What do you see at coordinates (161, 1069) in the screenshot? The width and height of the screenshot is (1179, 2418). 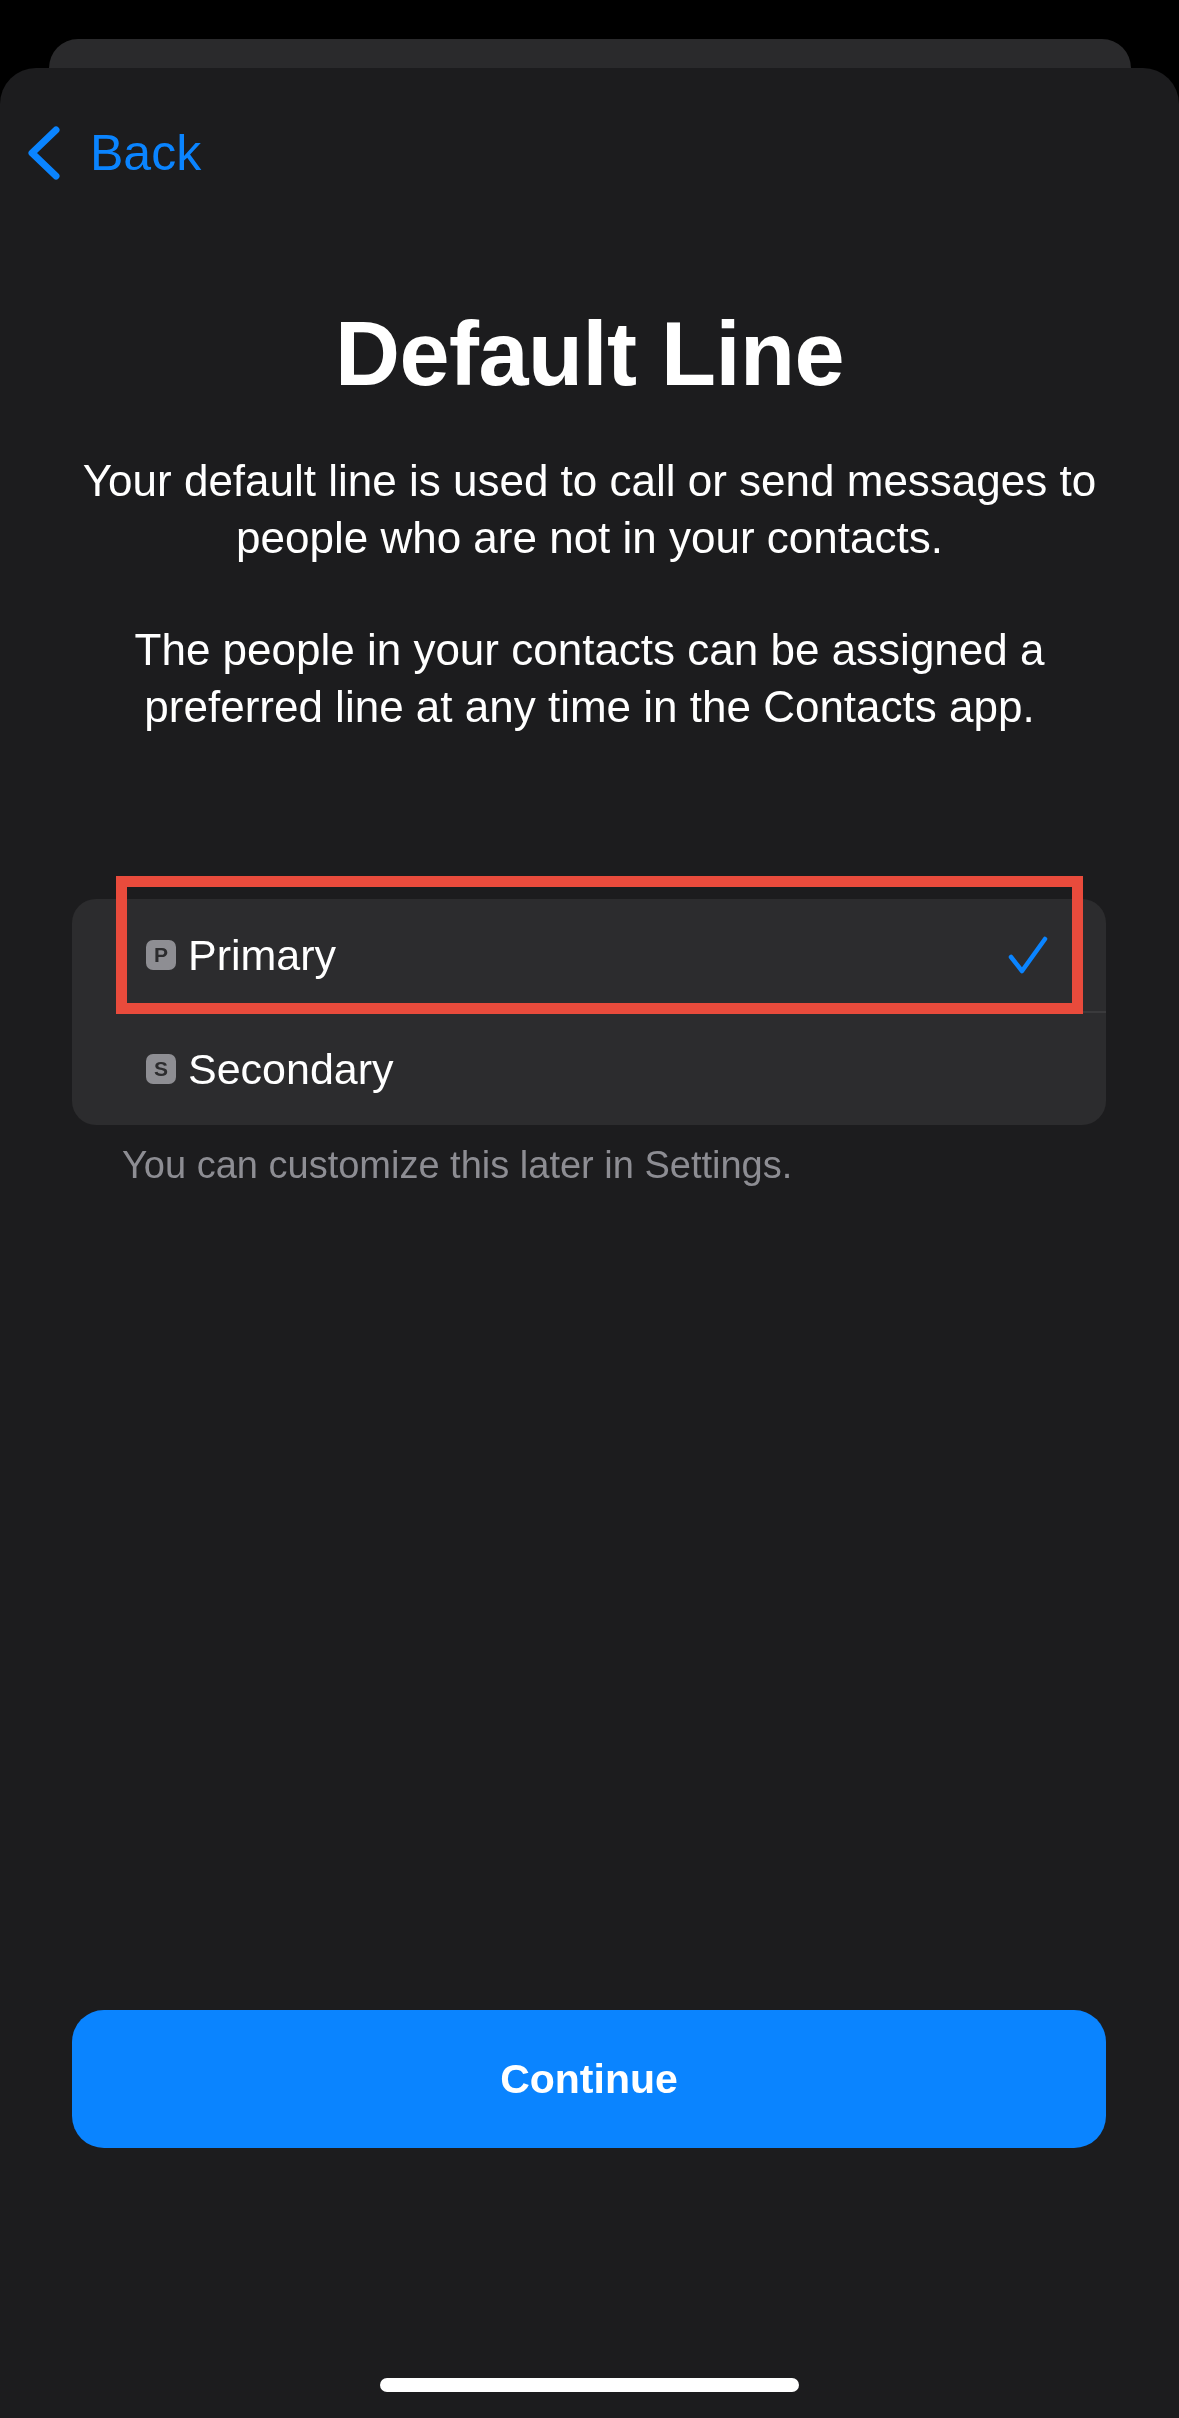 I see `sim-badge: S` at bounding box center [161, 1069].